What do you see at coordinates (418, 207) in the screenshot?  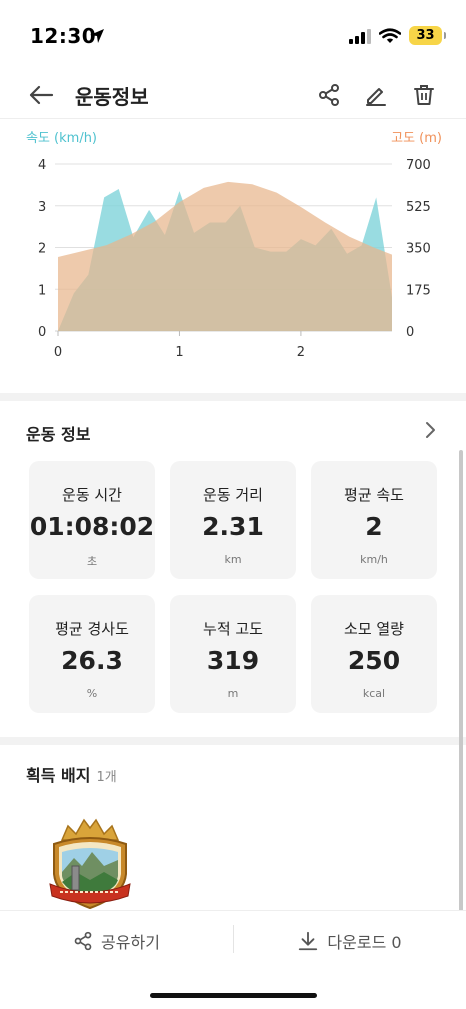 I see `y-right-tick-label: 525` at bounding box center [418, 207].